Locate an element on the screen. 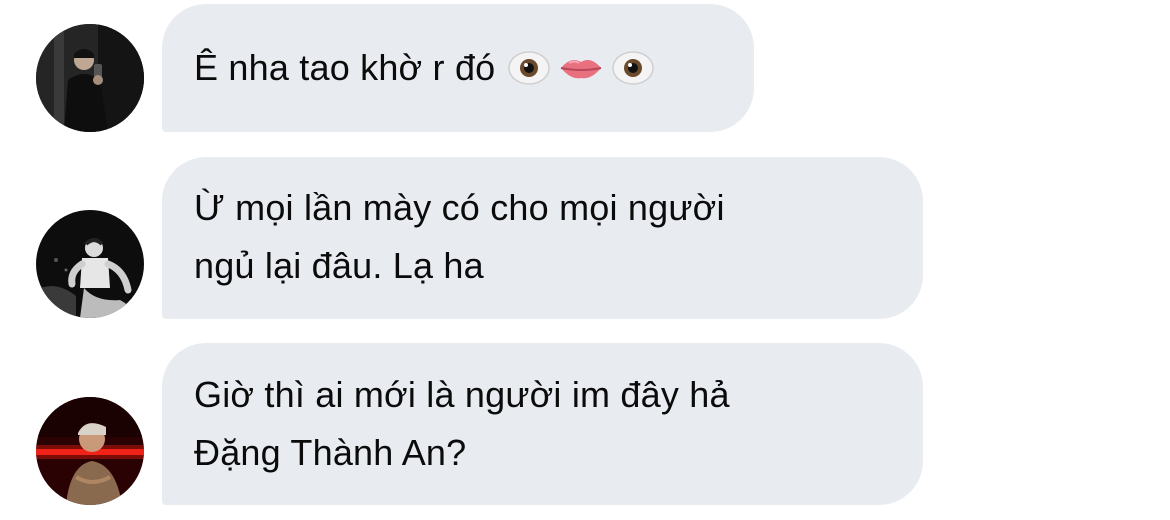 This screenshot has width=1170, height=520. avatar-1-image is located at coordinates (90, 78).